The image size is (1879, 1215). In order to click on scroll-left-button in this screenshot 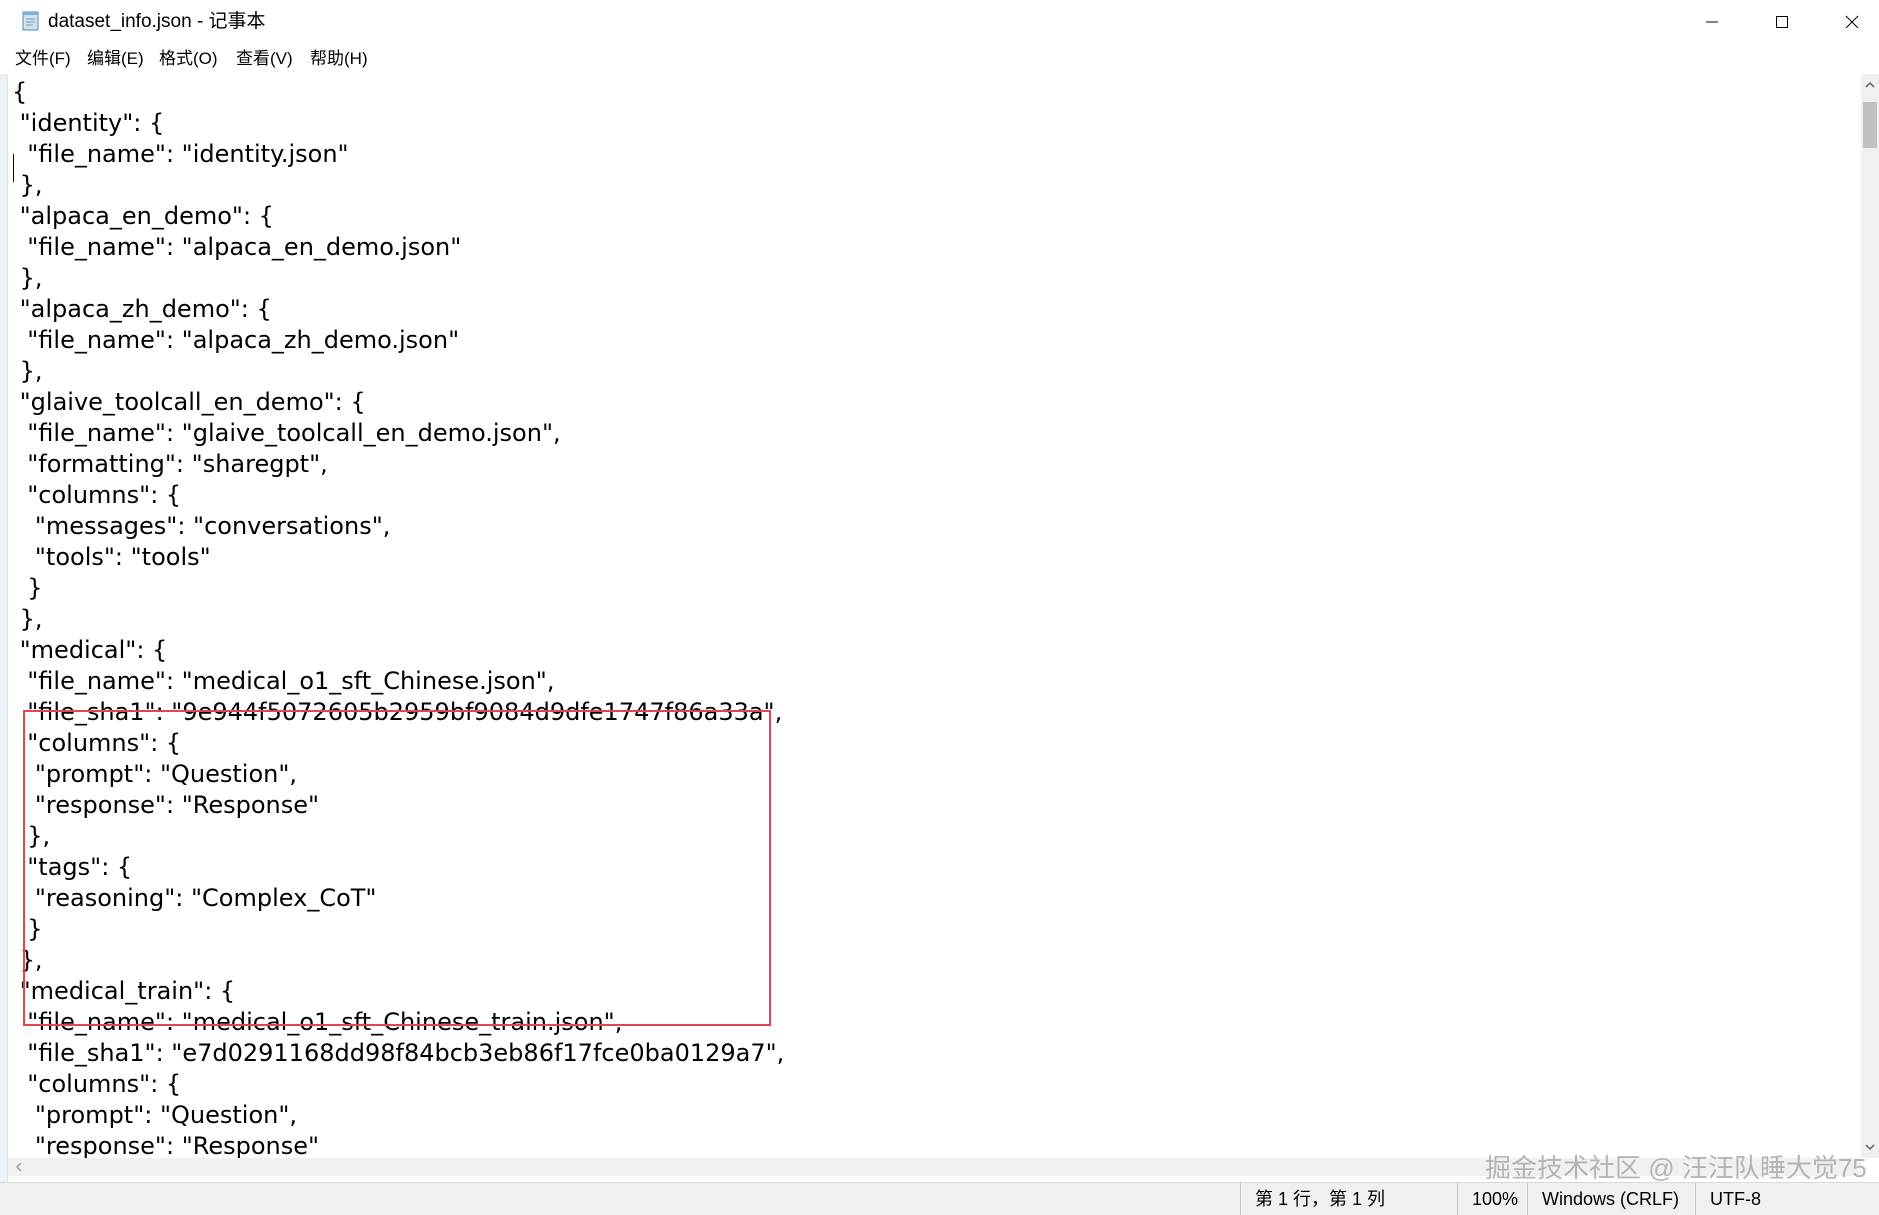, I will do `click(19, 1167)`.